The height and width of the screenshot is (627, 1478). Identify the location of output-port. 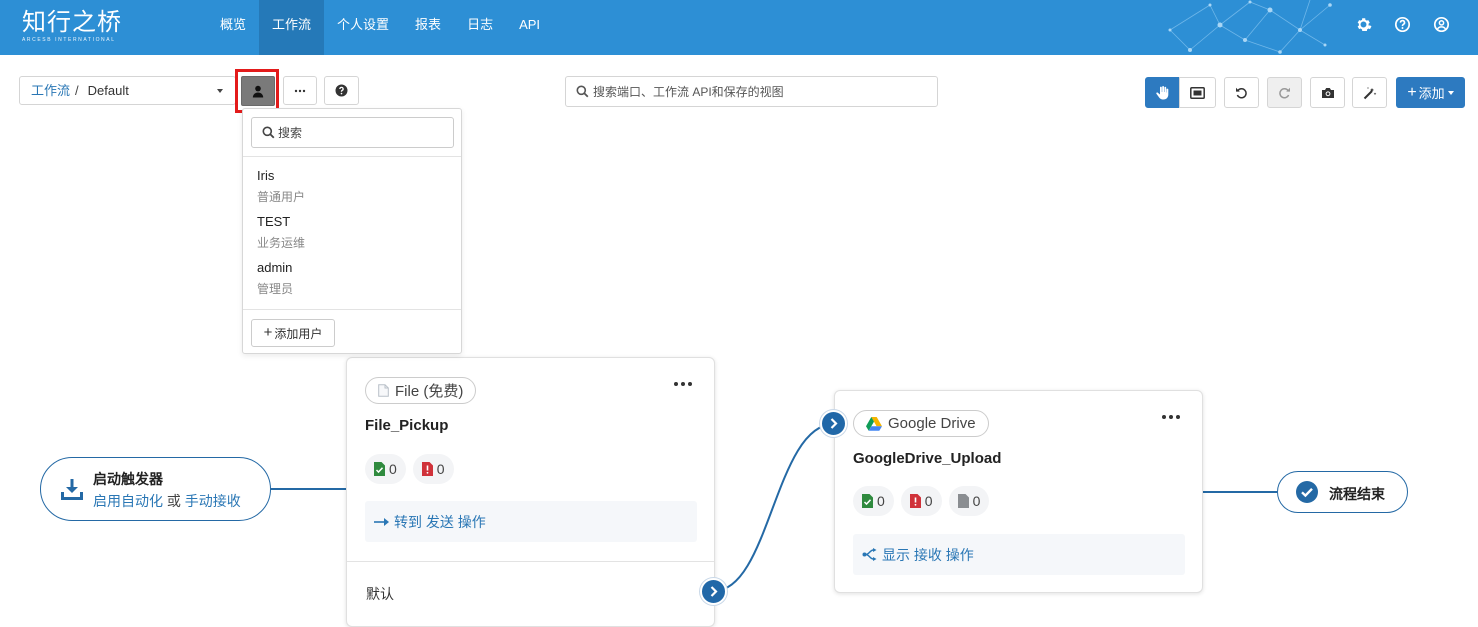
(713, 591).